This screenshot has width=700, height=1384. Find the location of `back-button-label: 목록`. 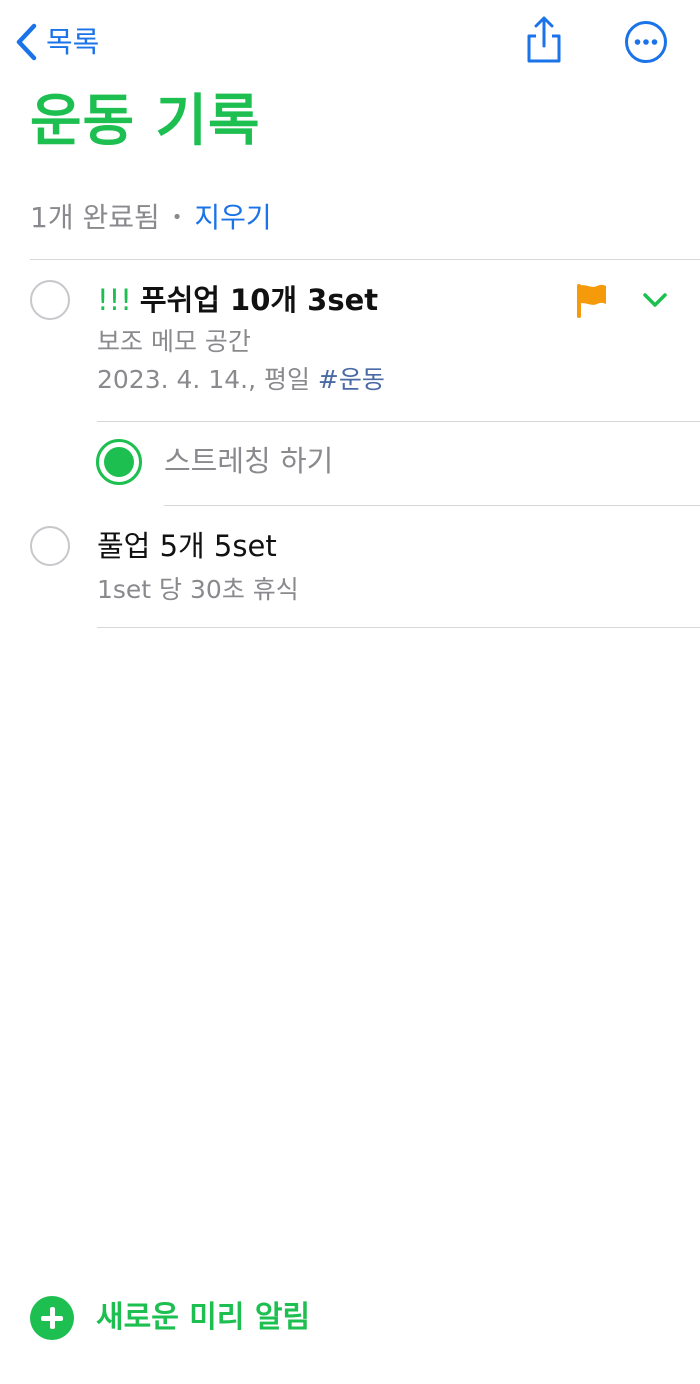

back-button-label: 목록 is located at coordinates (73, 41).